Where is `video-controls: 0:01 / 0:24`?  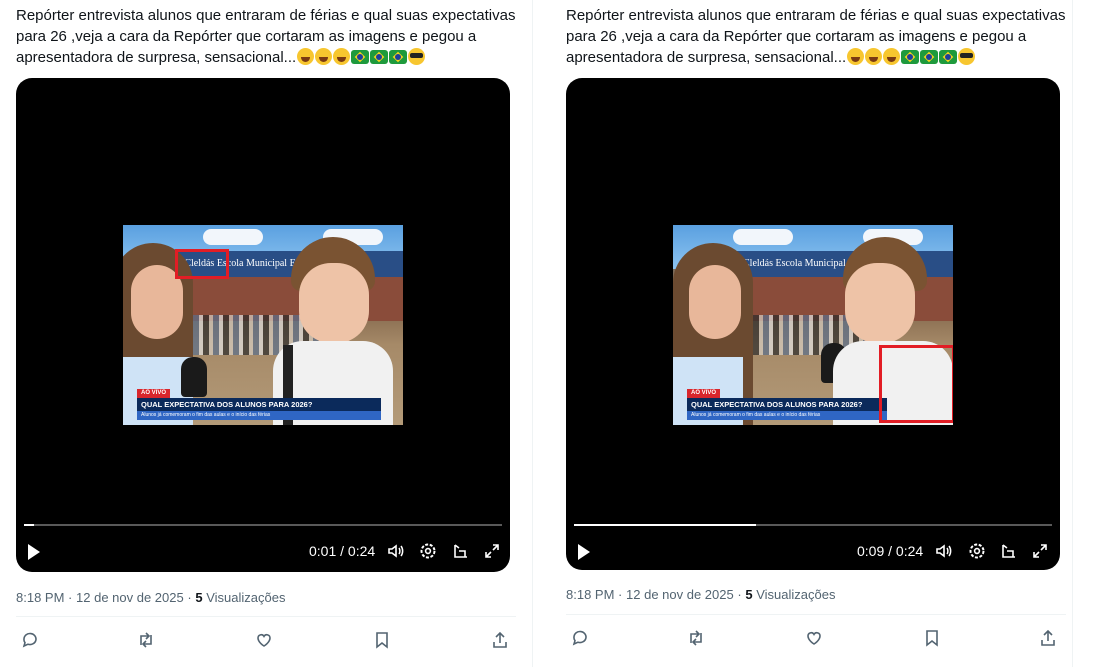 video-controls: 0:01 / 0:24 is located at coordinates (263, 552).